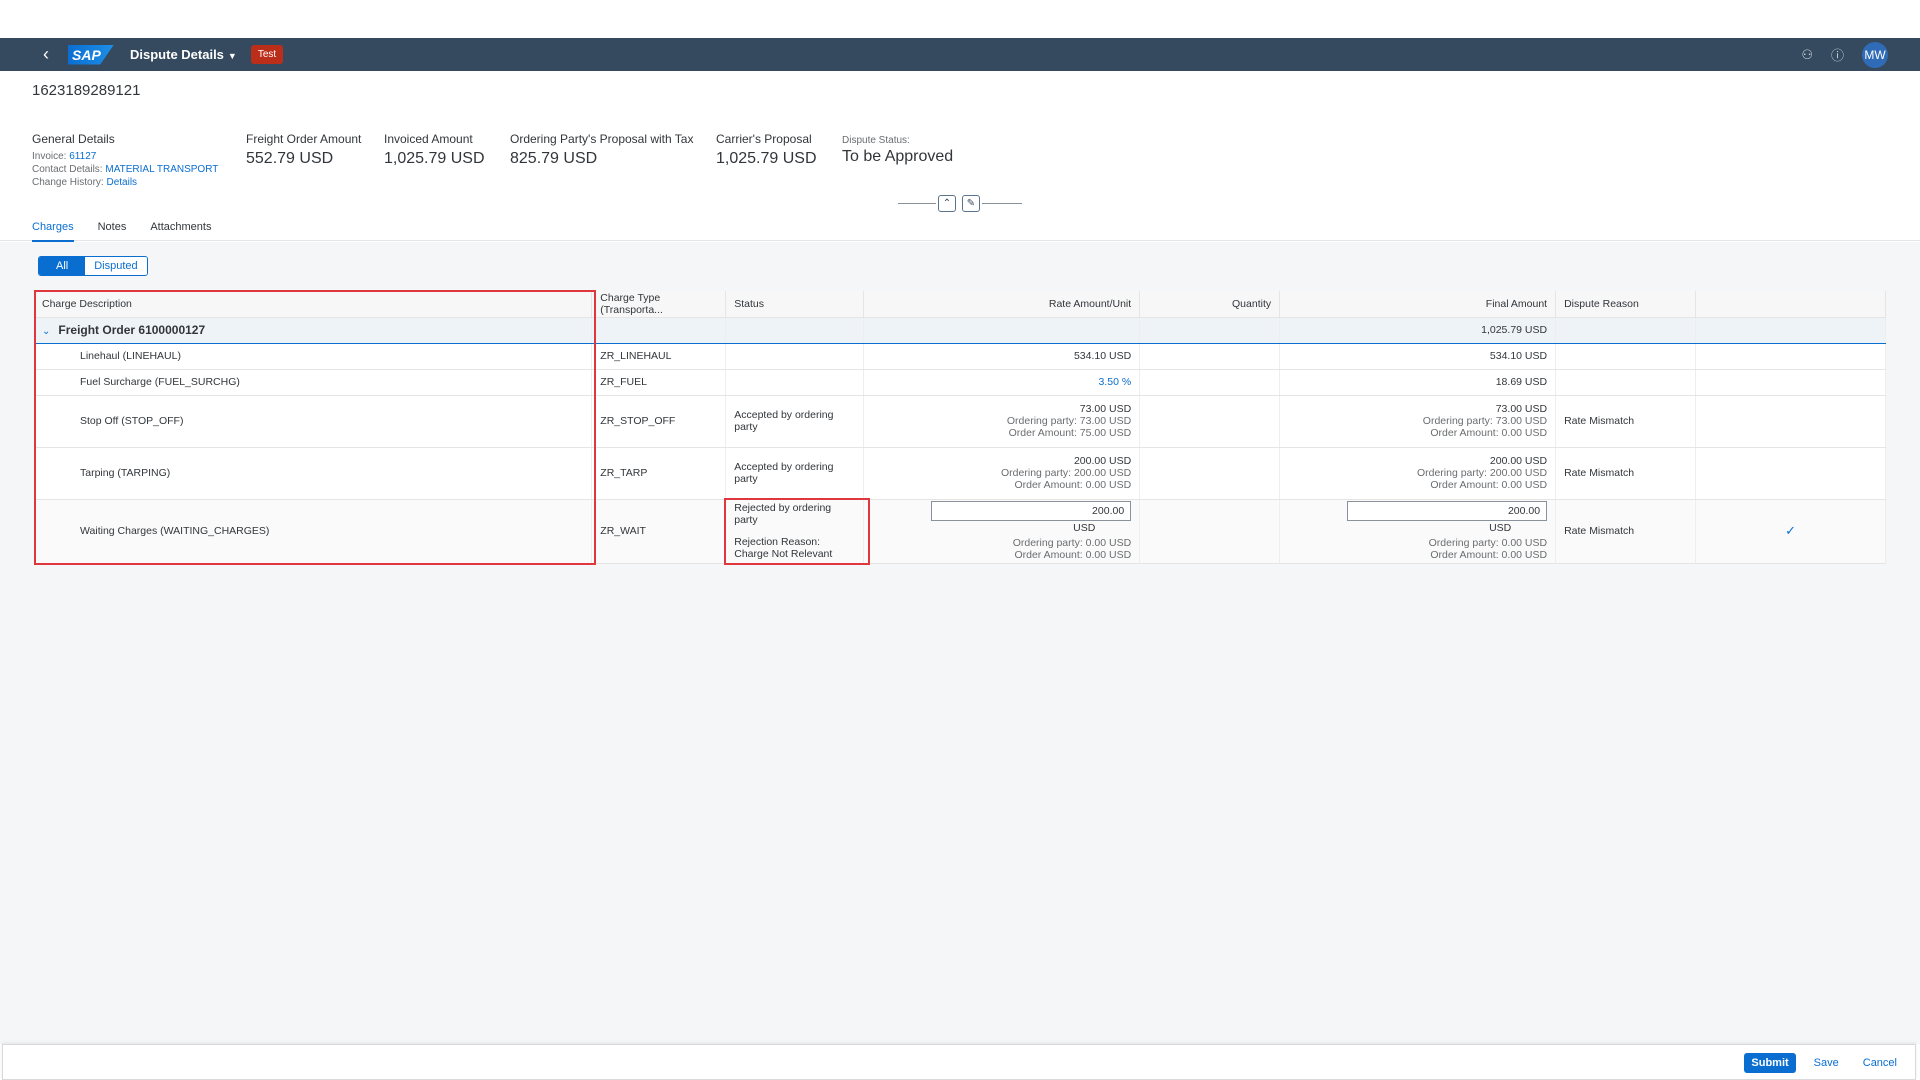 Image resolution: width=1920 pixels, height=1080 pixels. Describe the element at coordinates (434, 158) in the screenshot. I see `kpi-value: 1,025.79 USD` at that location.